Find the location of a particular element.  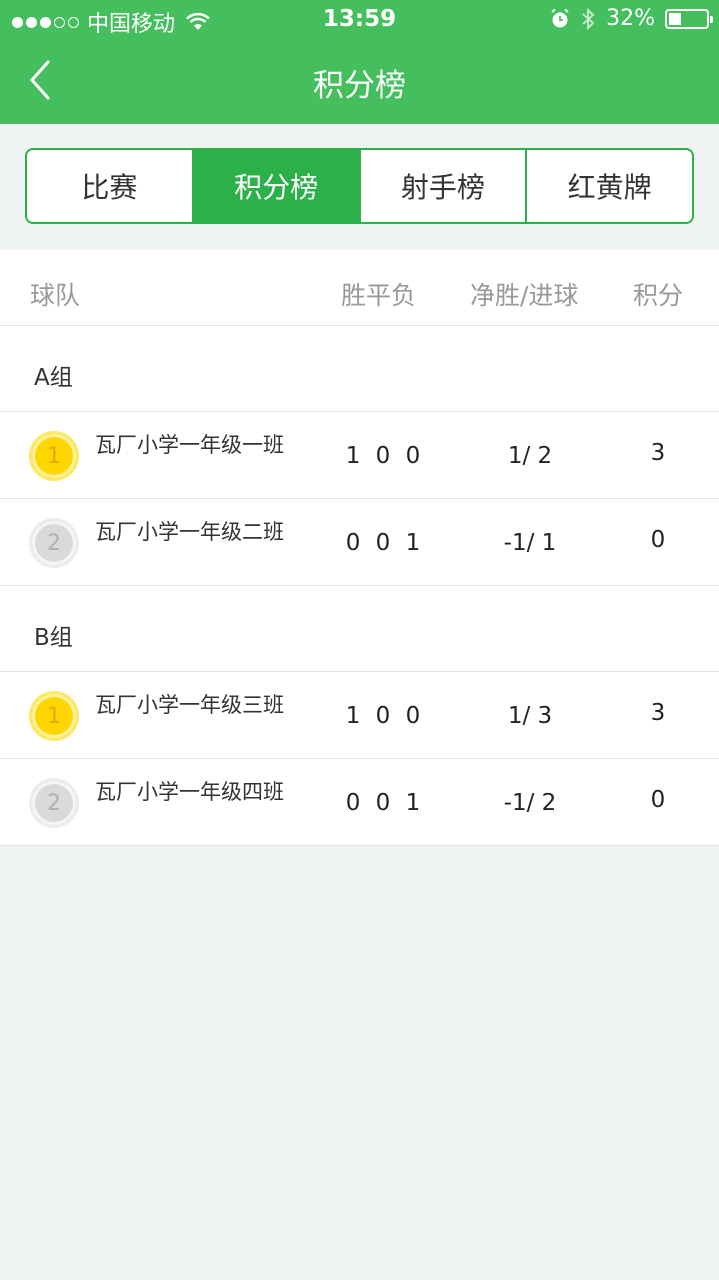

table-row: 1 瓦厂小学一年级一班 1 0 0 1/ 2 3 is located at coordinates (359, 455).